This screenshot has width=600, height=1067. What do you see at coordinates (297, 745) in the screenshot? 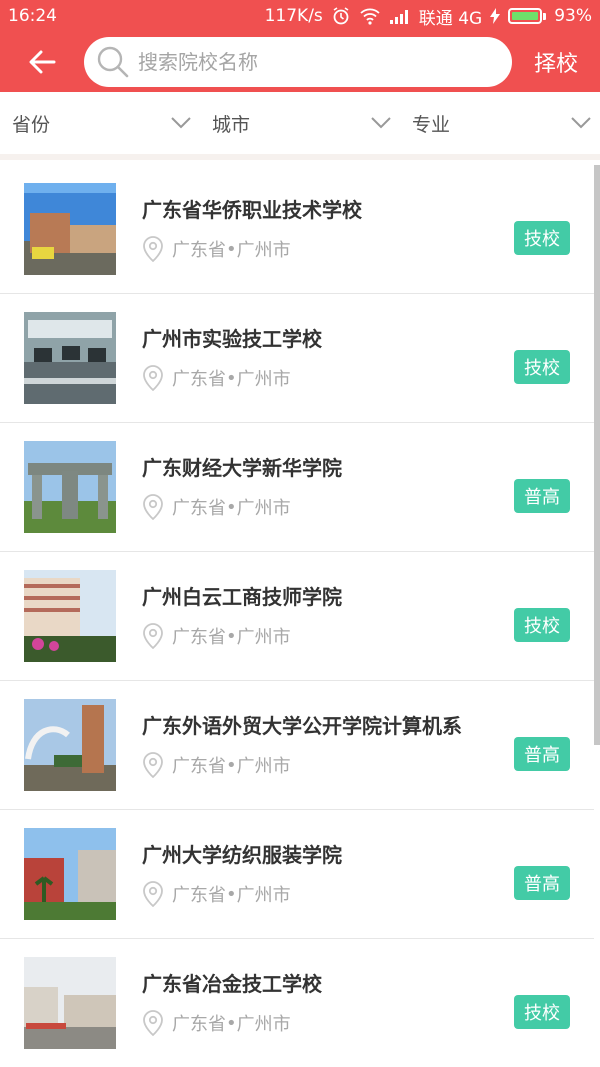
I see `list-item: 广东外语外贸大学公开学院计算机系 广东省 • 广州市 普高` at bounding box center [297, 745].